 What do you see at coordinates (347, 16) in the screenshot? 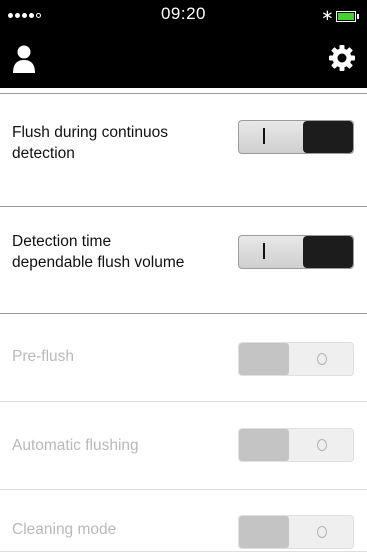
I see `battery-icon` at bounding box center [347, 16].